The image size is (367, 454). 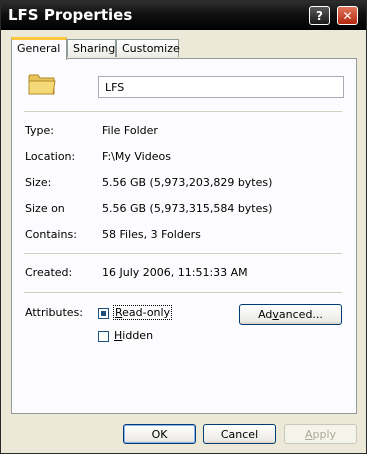 I want to click on created-label: Created:, so click(x=49, y=272).